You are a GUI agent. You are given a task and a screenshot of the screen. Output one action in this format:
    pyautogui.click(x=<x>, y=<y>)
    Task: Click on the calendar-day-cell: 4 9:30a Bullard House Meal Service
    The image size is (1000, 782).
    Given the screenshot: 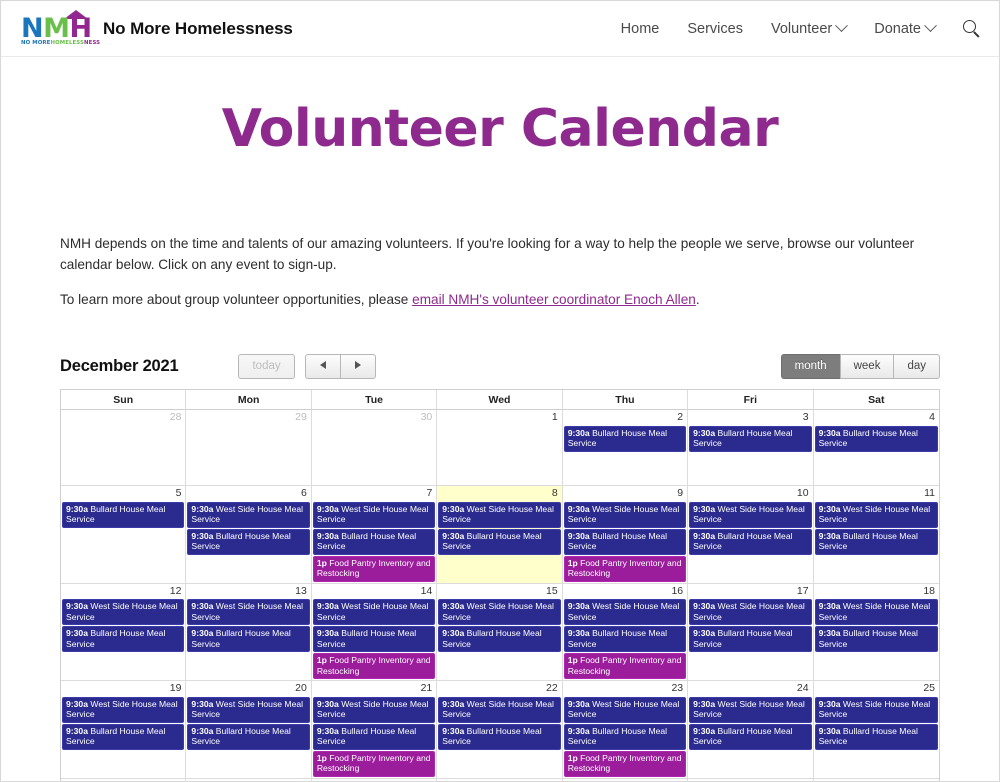 What is the action you would take?
    pyautogui.click(x=876, y=448)
    